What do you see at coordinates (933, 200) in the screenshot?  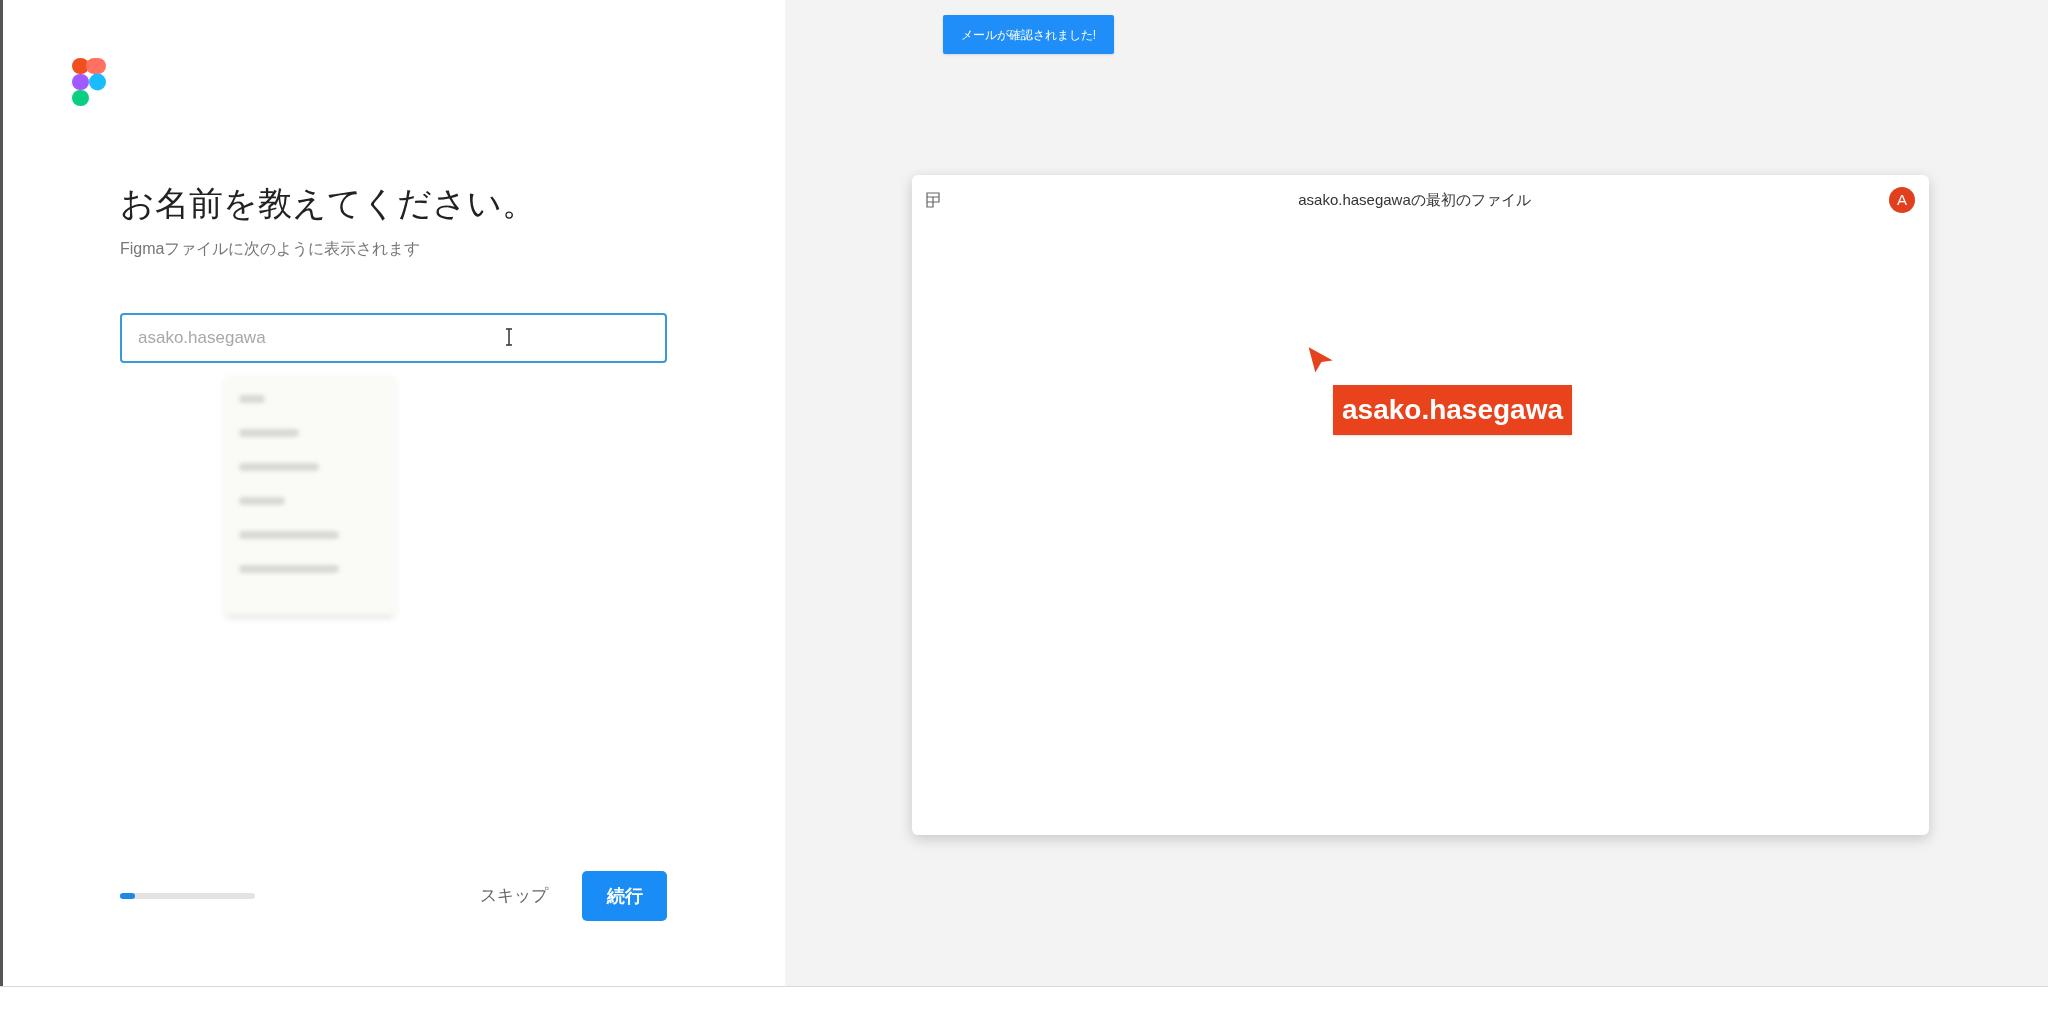 I see `frame-grid-icon` at bounding box center [933, 200].